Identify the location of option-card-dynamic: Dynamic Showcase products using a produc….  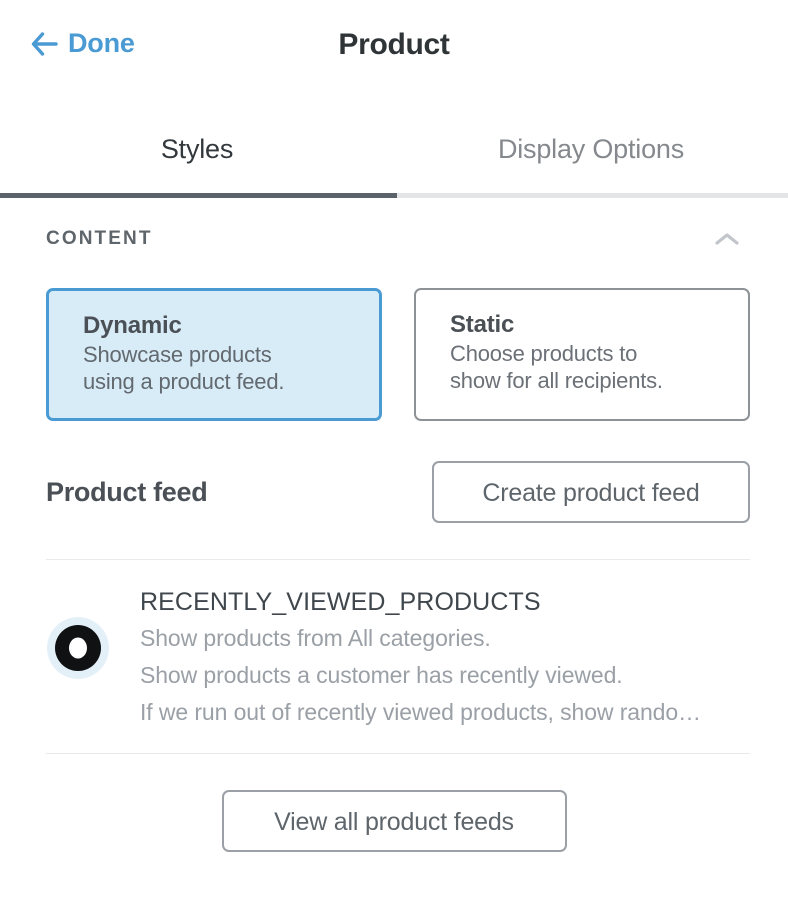
(214, 354).